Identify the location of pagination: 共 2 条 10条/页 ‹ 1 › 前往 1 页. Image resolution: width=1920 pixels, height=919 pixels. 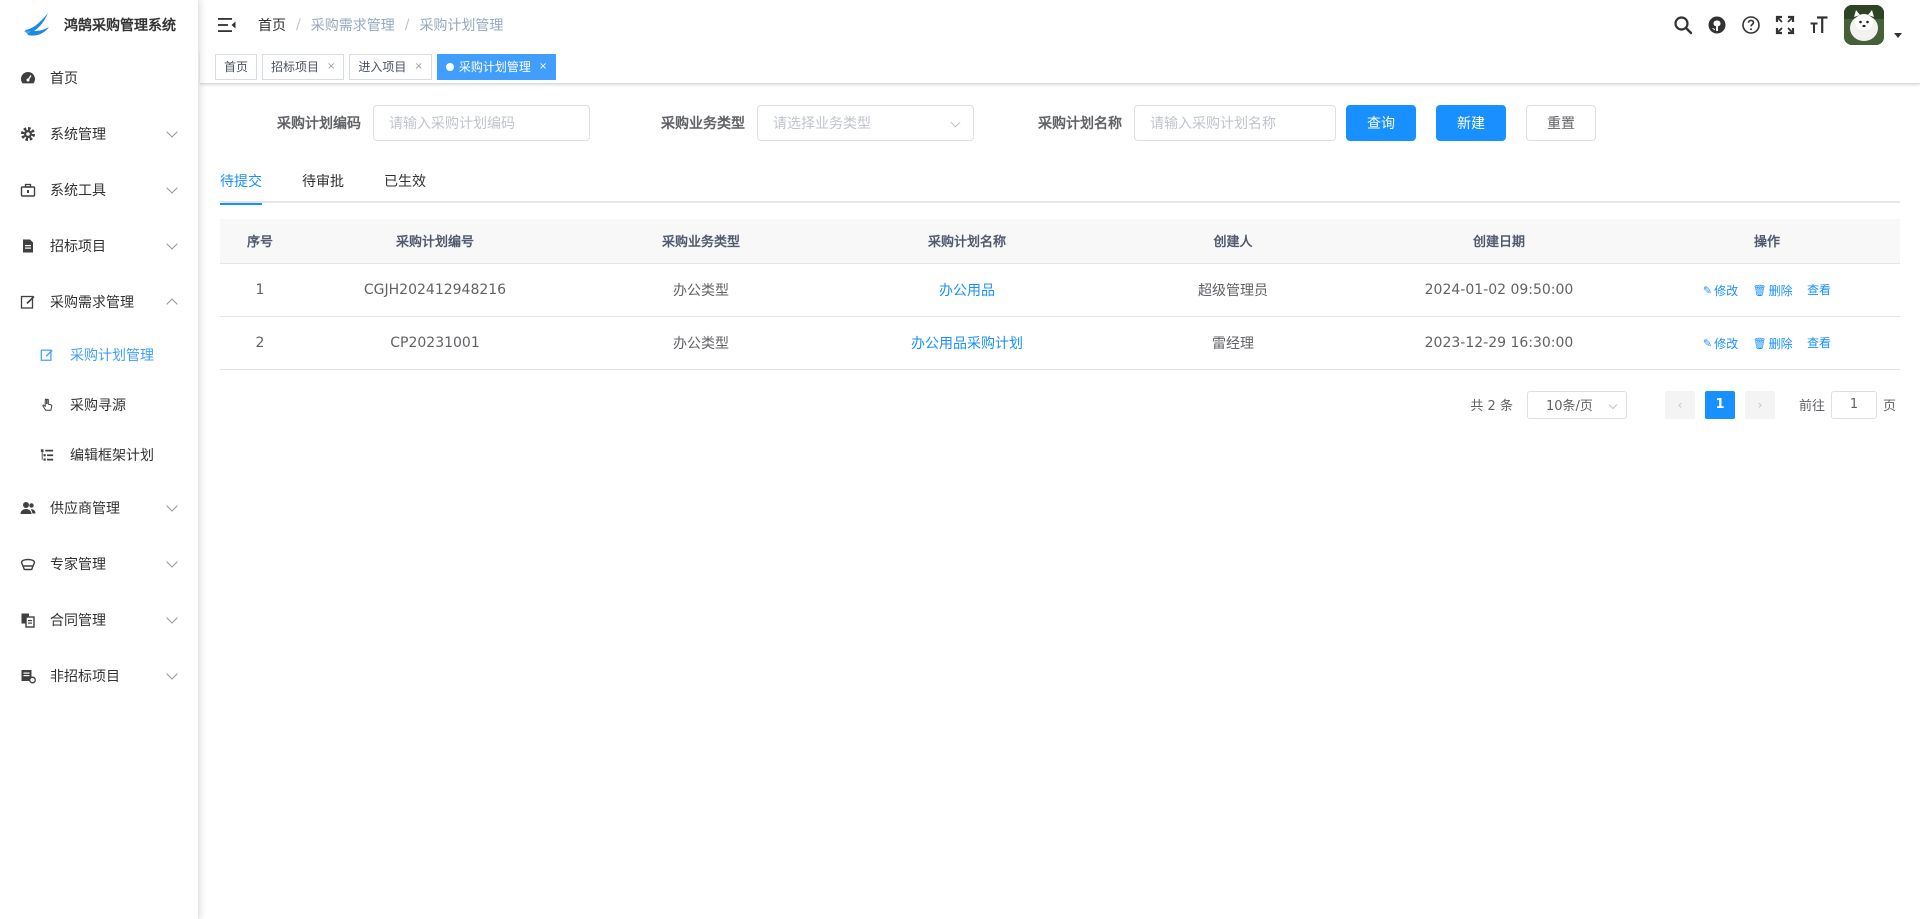
(1060, 405).